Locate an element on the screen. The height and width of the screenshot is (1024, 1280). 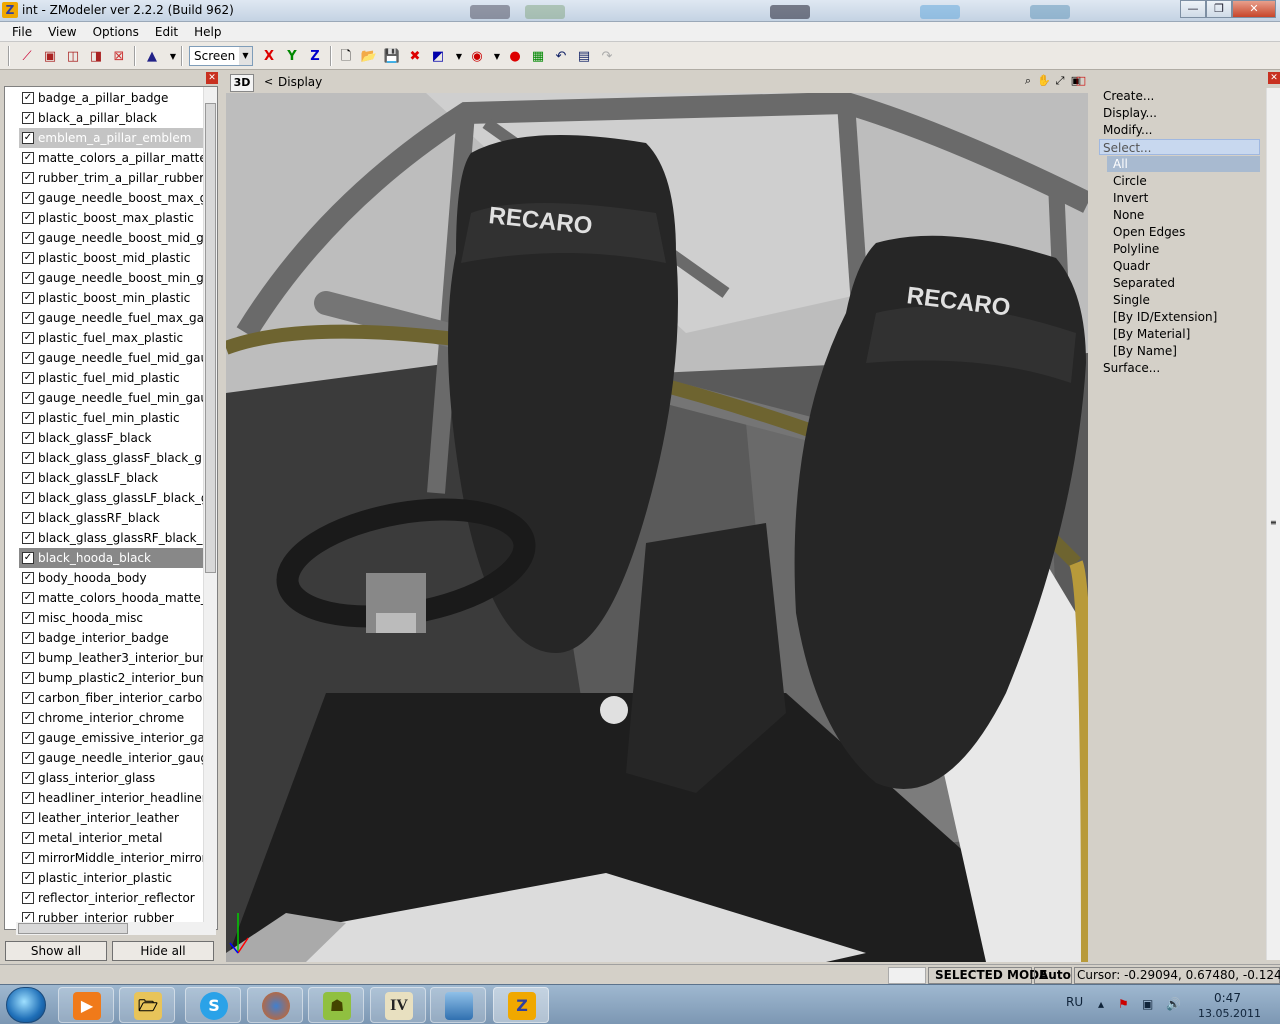
chevron-down-icon: ▼ is located at coordinates (497, 56).